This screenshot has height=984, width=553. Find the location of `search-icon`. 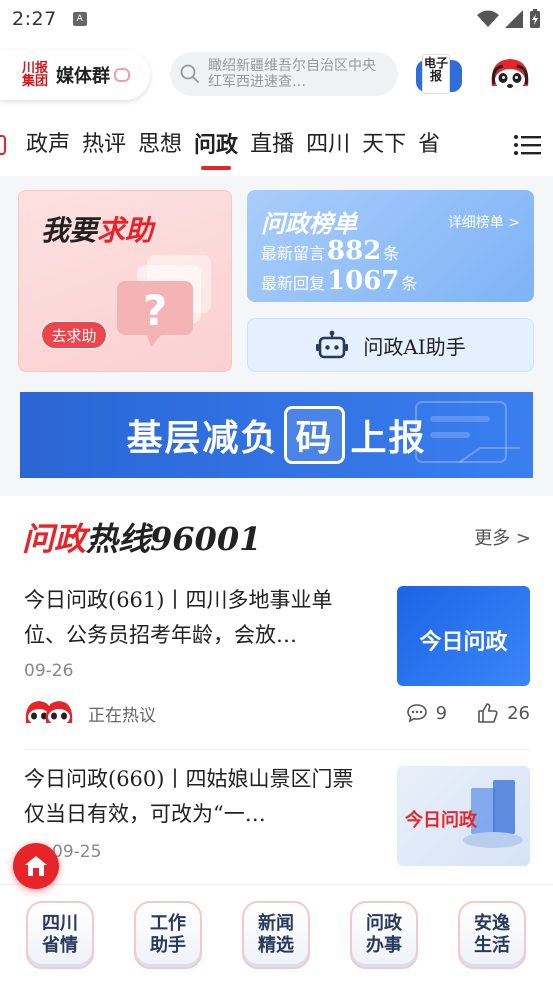

search-icon is located at coordinates (189, 73).